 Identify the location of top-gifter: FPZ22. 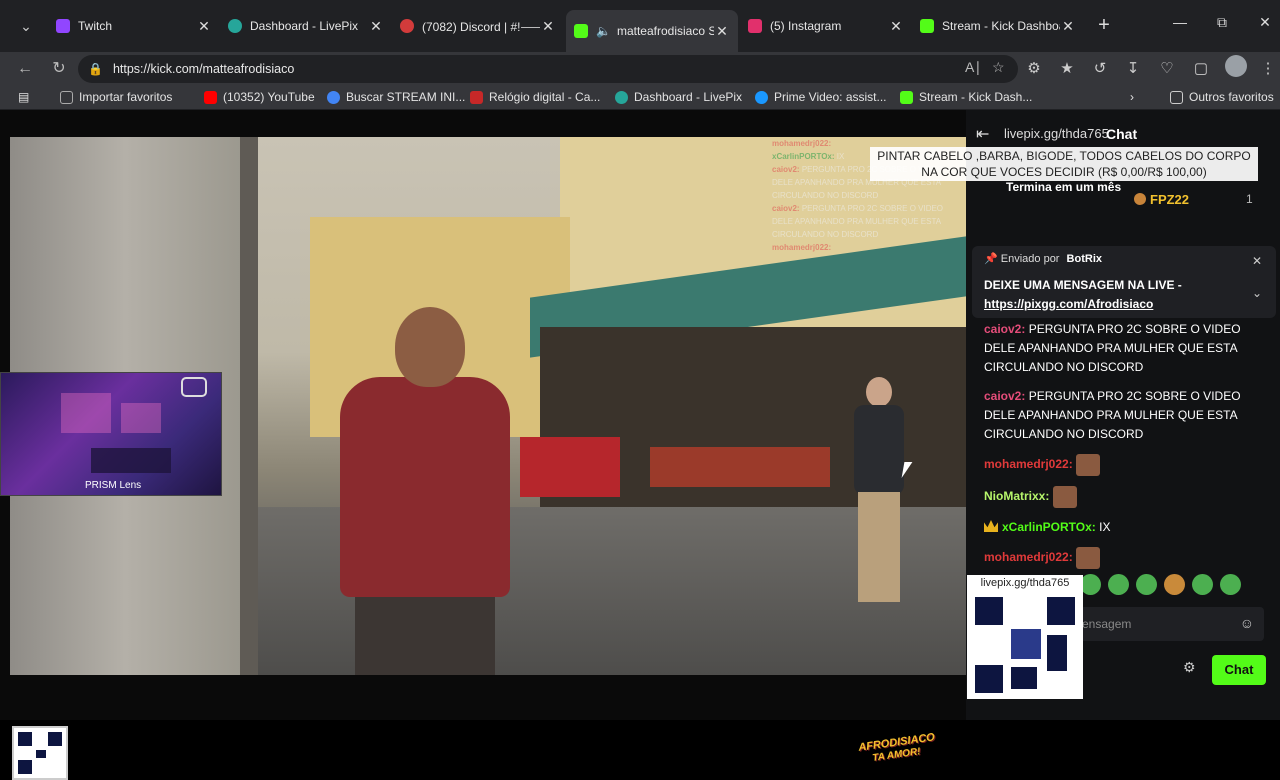
(1161, 199).